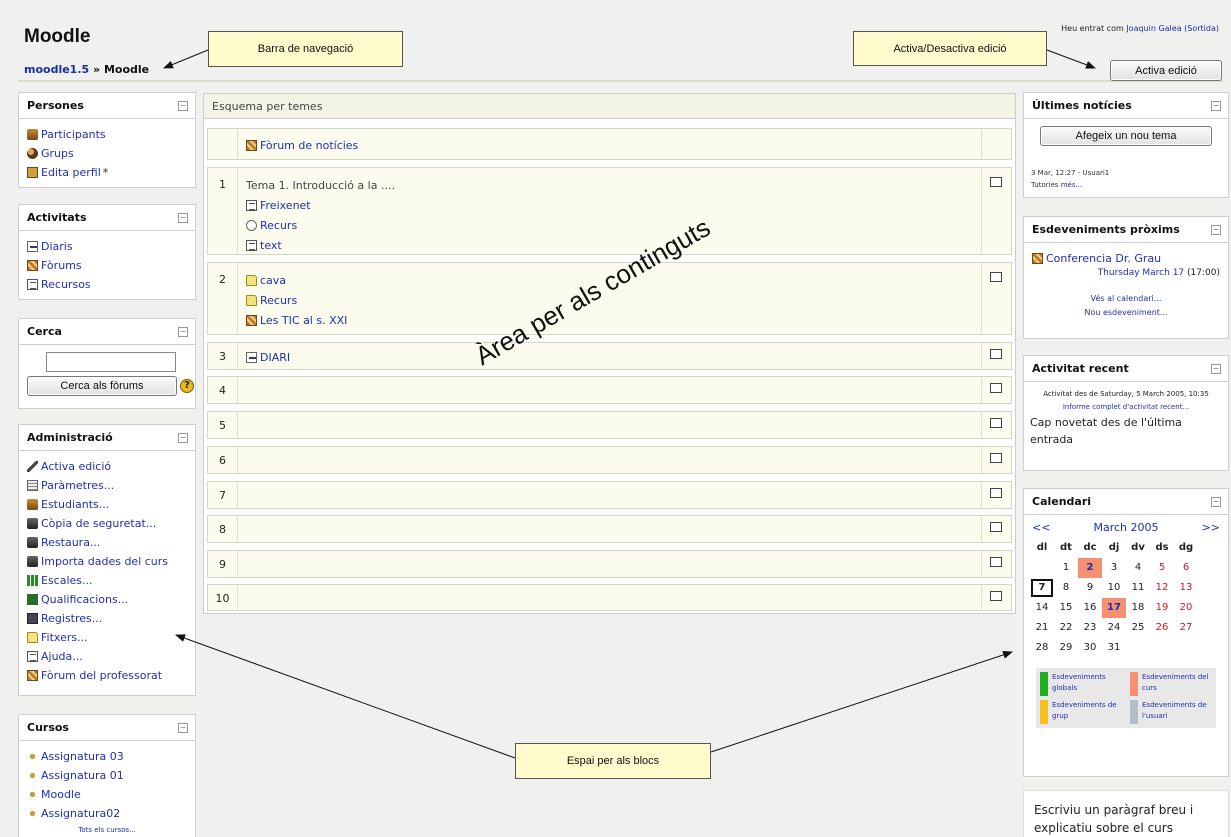 The height and width of the screenshot is (837, 1231). Describe the element at coordinates (861, 702) in the screenshot. I see `arrow-to-right-blocks` at that location.